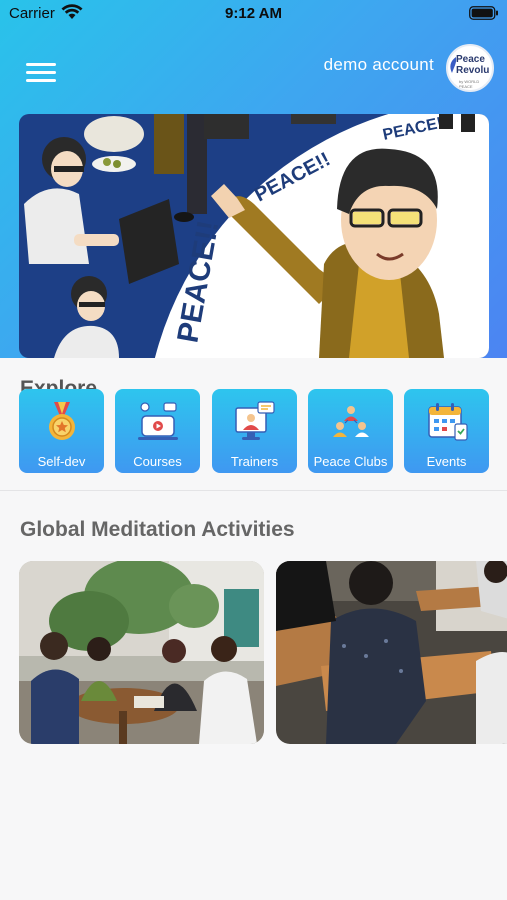 This screenshot has width=507, height=900. I want to click on course-icon, so click(158, 421).